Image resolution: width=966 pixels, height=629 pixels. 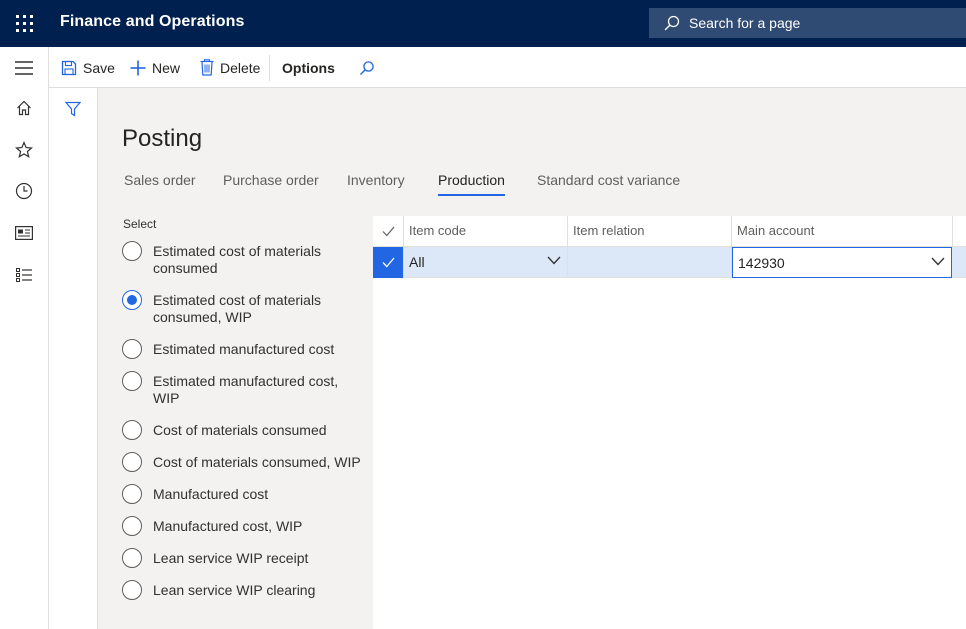 I want to click on radio-label: Cost of materials consumed, WIP, so click(x=257, y=462).